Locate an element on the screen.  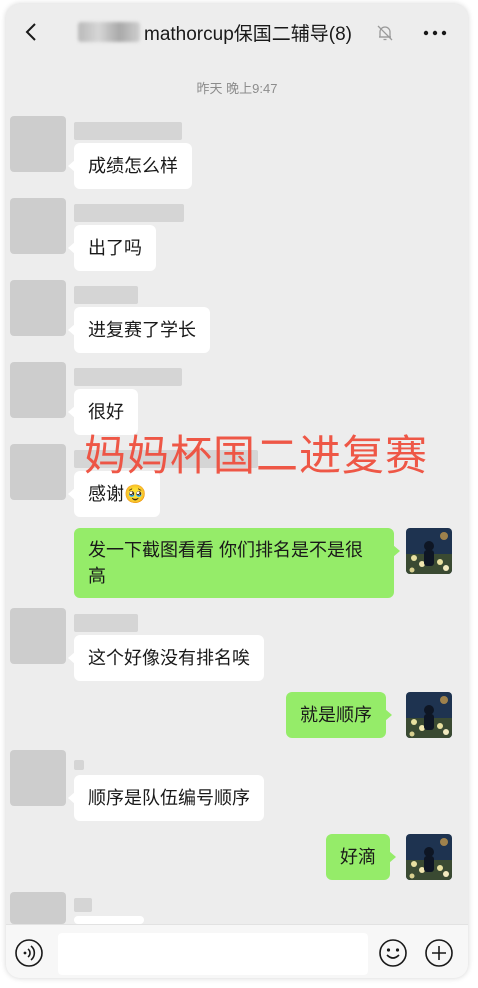
bell-off-icon is located at coordinates (385, 33).